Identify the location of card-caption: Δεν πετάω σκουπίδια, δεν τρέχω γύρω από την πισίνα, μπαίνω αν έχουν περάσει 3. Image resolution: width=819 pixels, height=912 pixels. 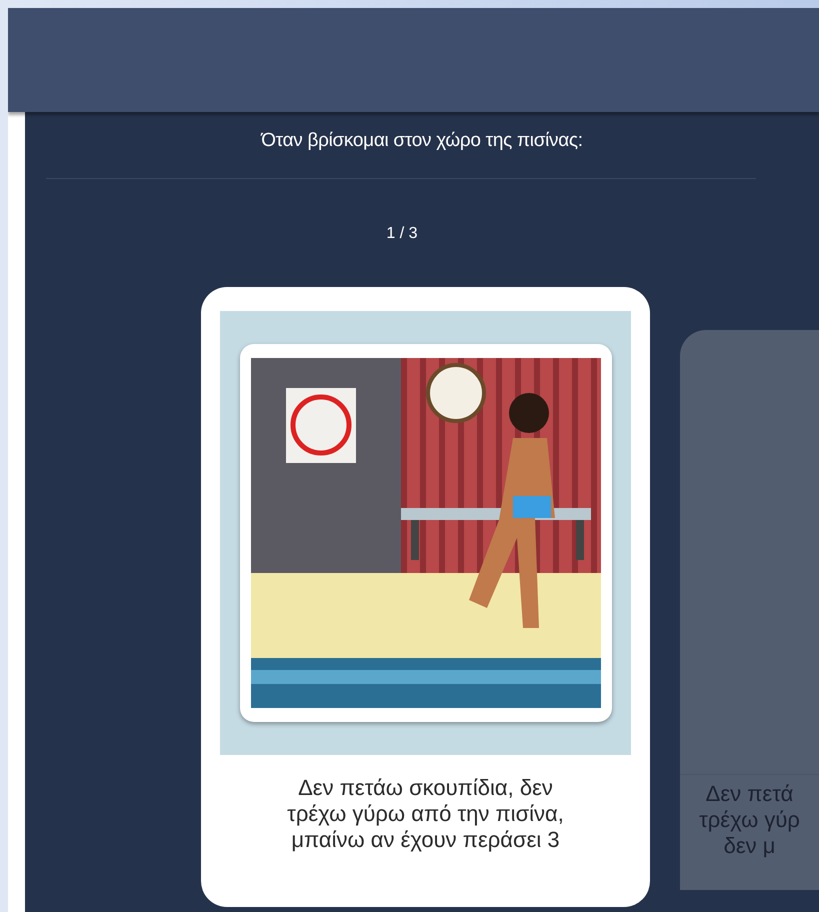
(425, 814).